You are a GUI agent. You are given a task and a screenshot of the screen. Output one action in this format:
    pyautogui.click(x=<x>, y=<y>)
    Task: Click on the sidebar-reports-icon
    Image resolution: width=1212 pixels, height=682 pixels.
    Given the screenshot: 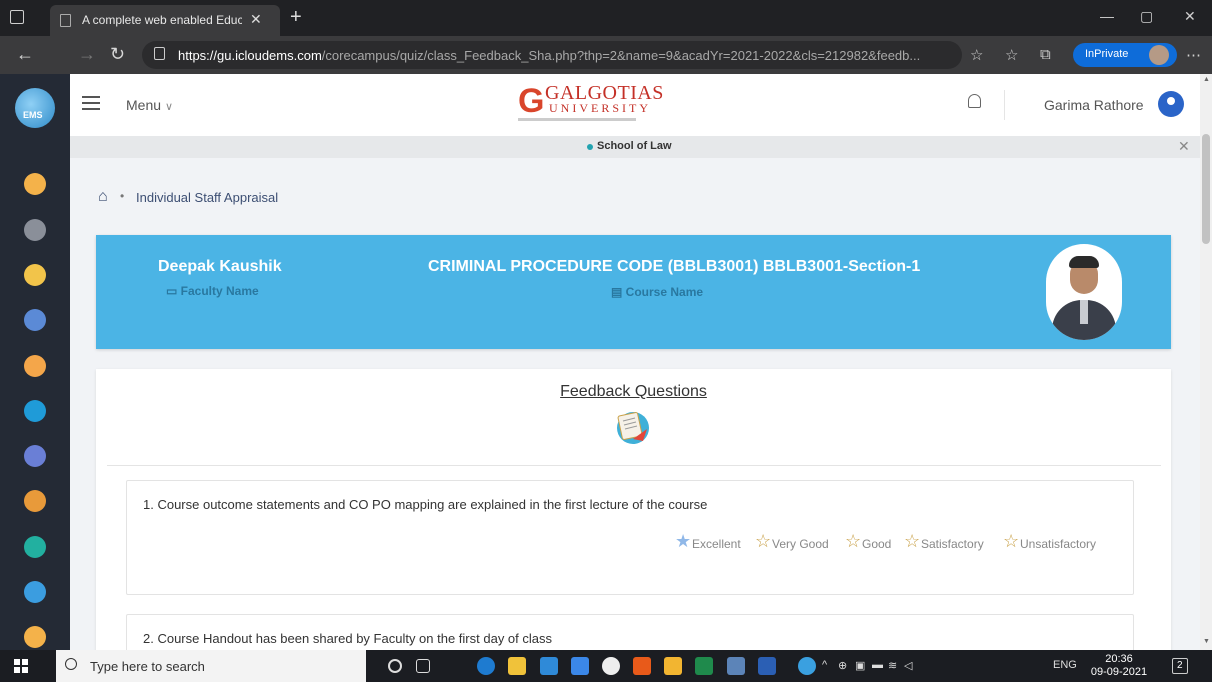 What is the action you would take?
    pyautogui.click(x=35, y=320)
    